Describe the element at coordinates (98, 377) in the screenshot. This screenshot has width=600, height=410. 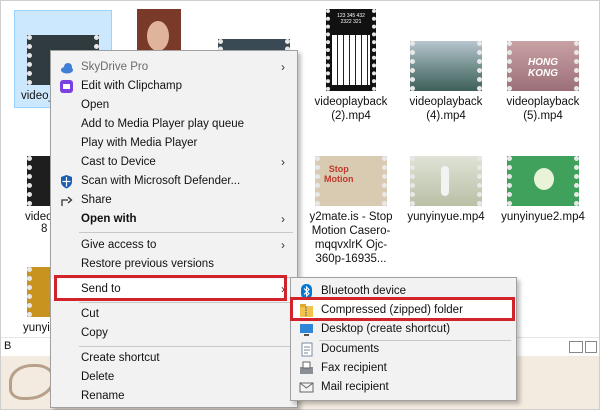
I see `menu-item-label: Delete` at that location.